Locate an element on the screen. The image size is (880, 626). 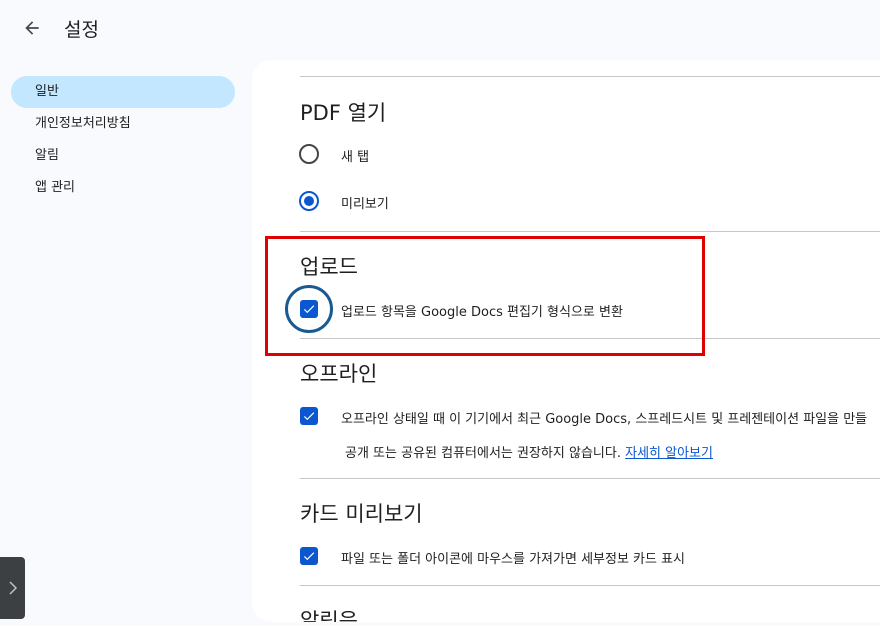
upload-convert-label: 업로드 항목을 Google Docs 편집기 형식으로 변환 is located at coordinates (482, 312).